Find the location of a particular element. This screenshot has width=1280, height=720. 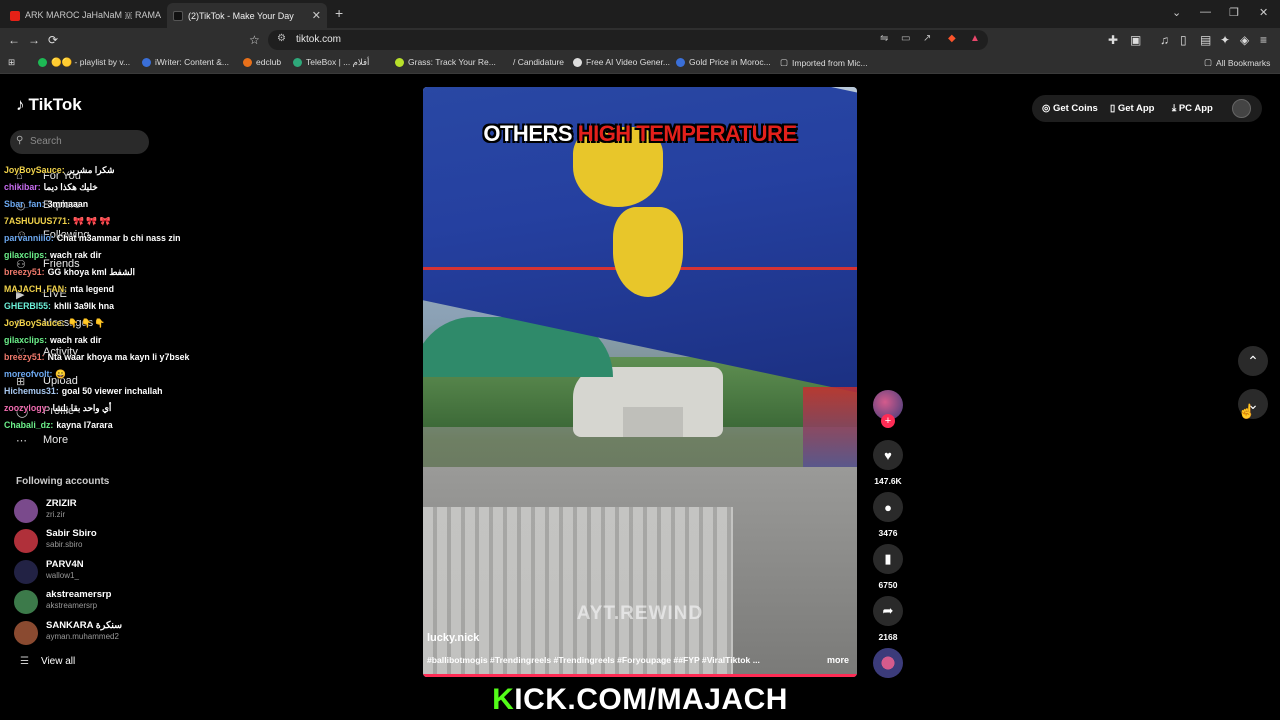

chat-message: MAJACH_FAN: nta legend is located at coordinates (59, 289).